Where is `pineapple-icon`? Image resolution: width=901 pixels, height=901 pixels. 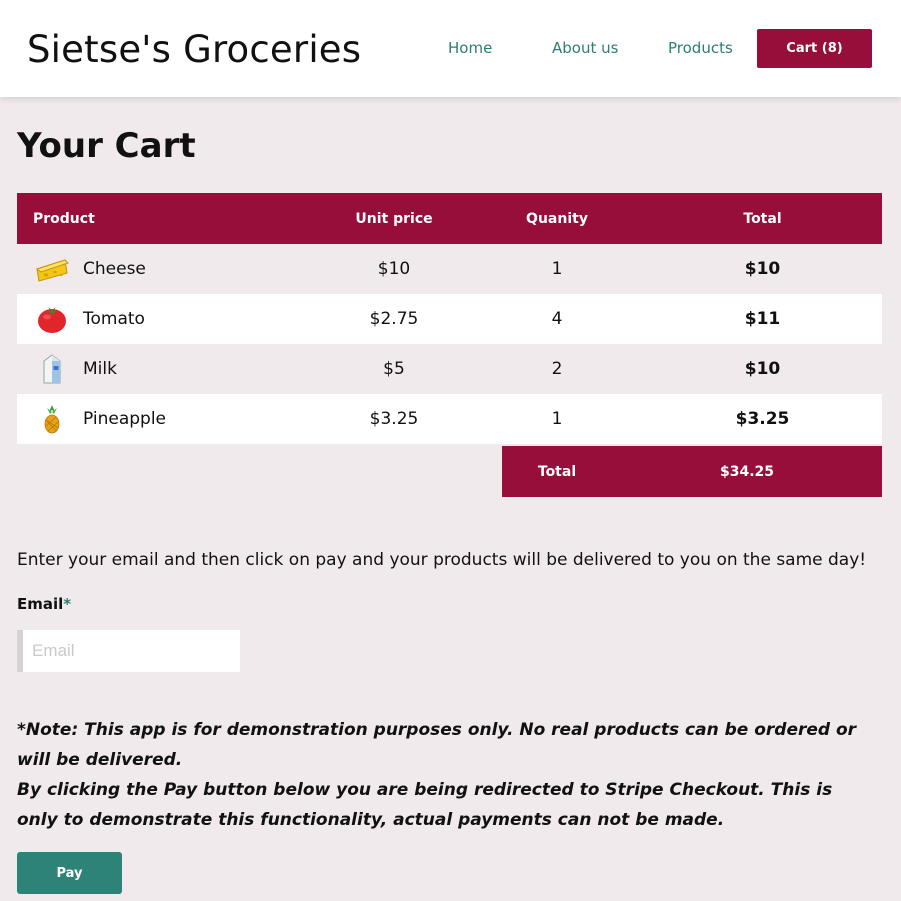
pineapple-icon is located at coordinates (52, 419).